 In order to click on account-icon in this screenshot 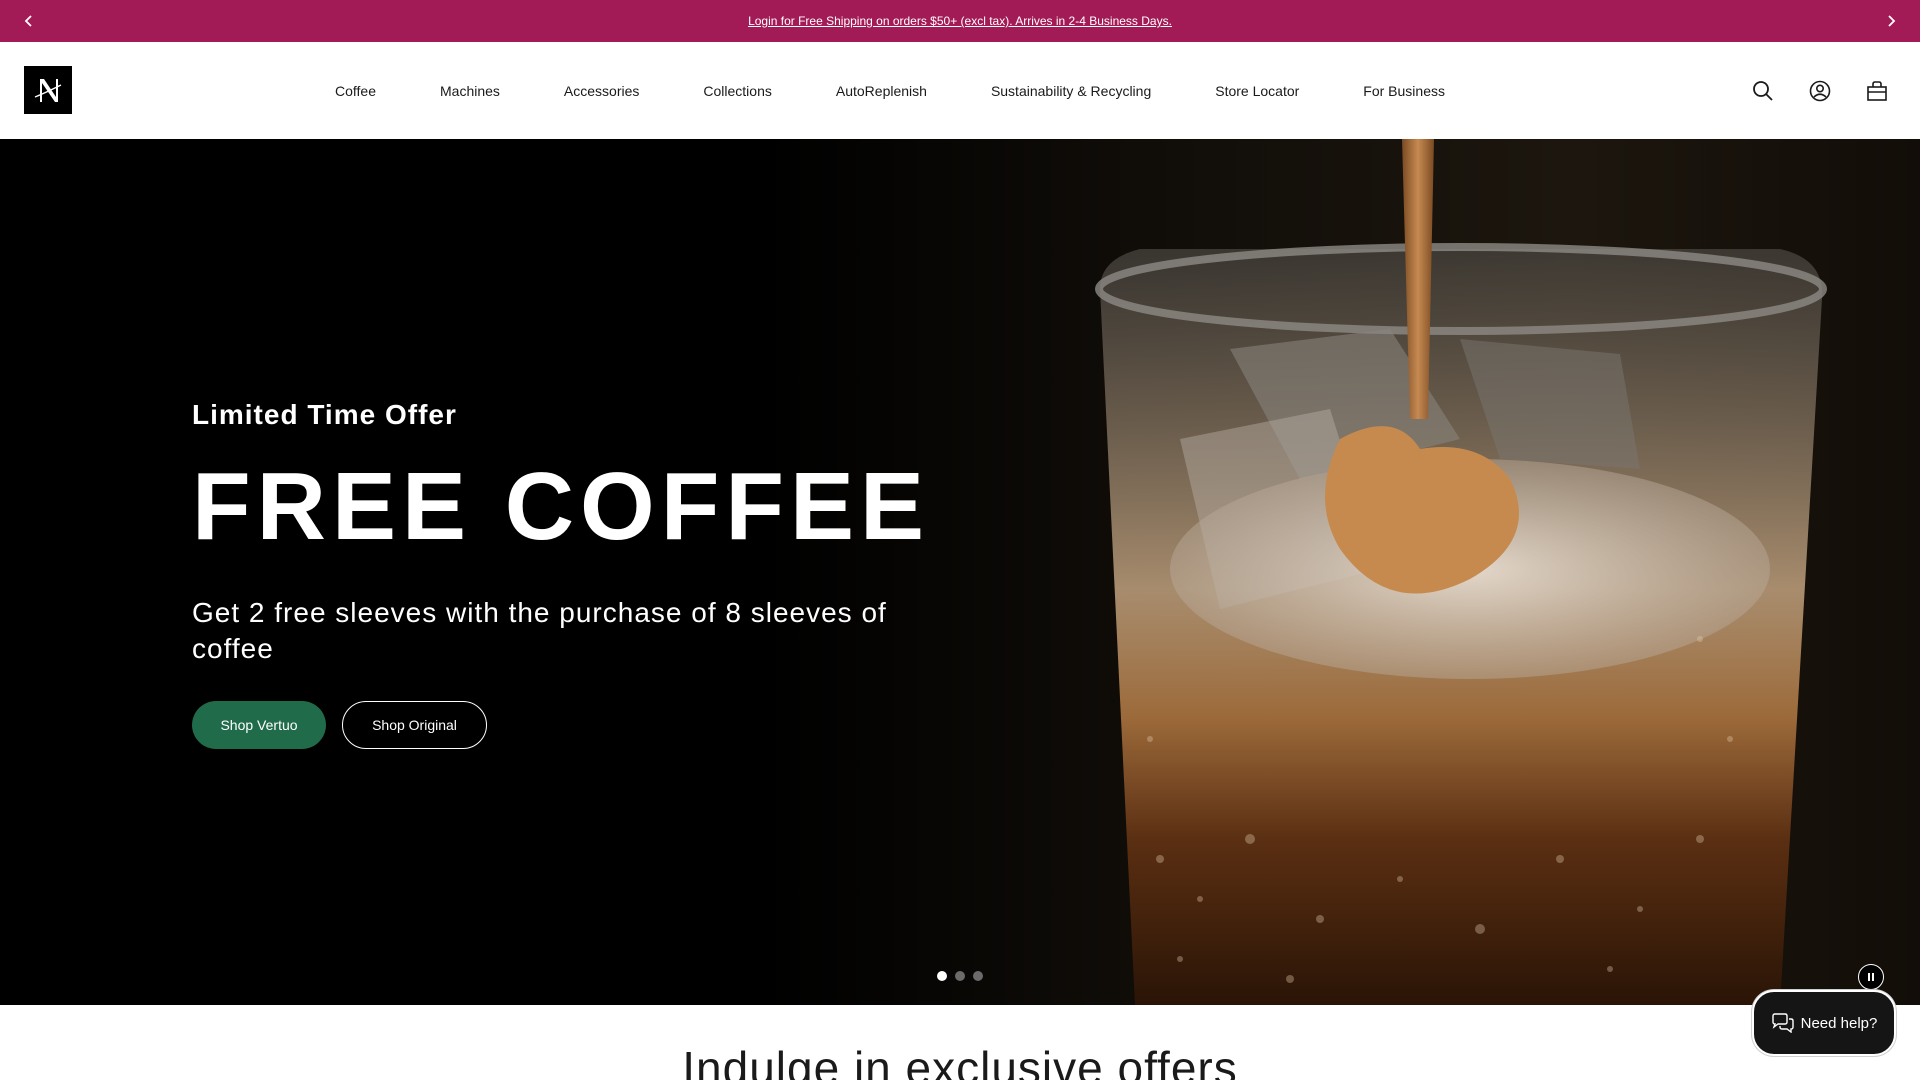, I will do `click(1820, 90)`.